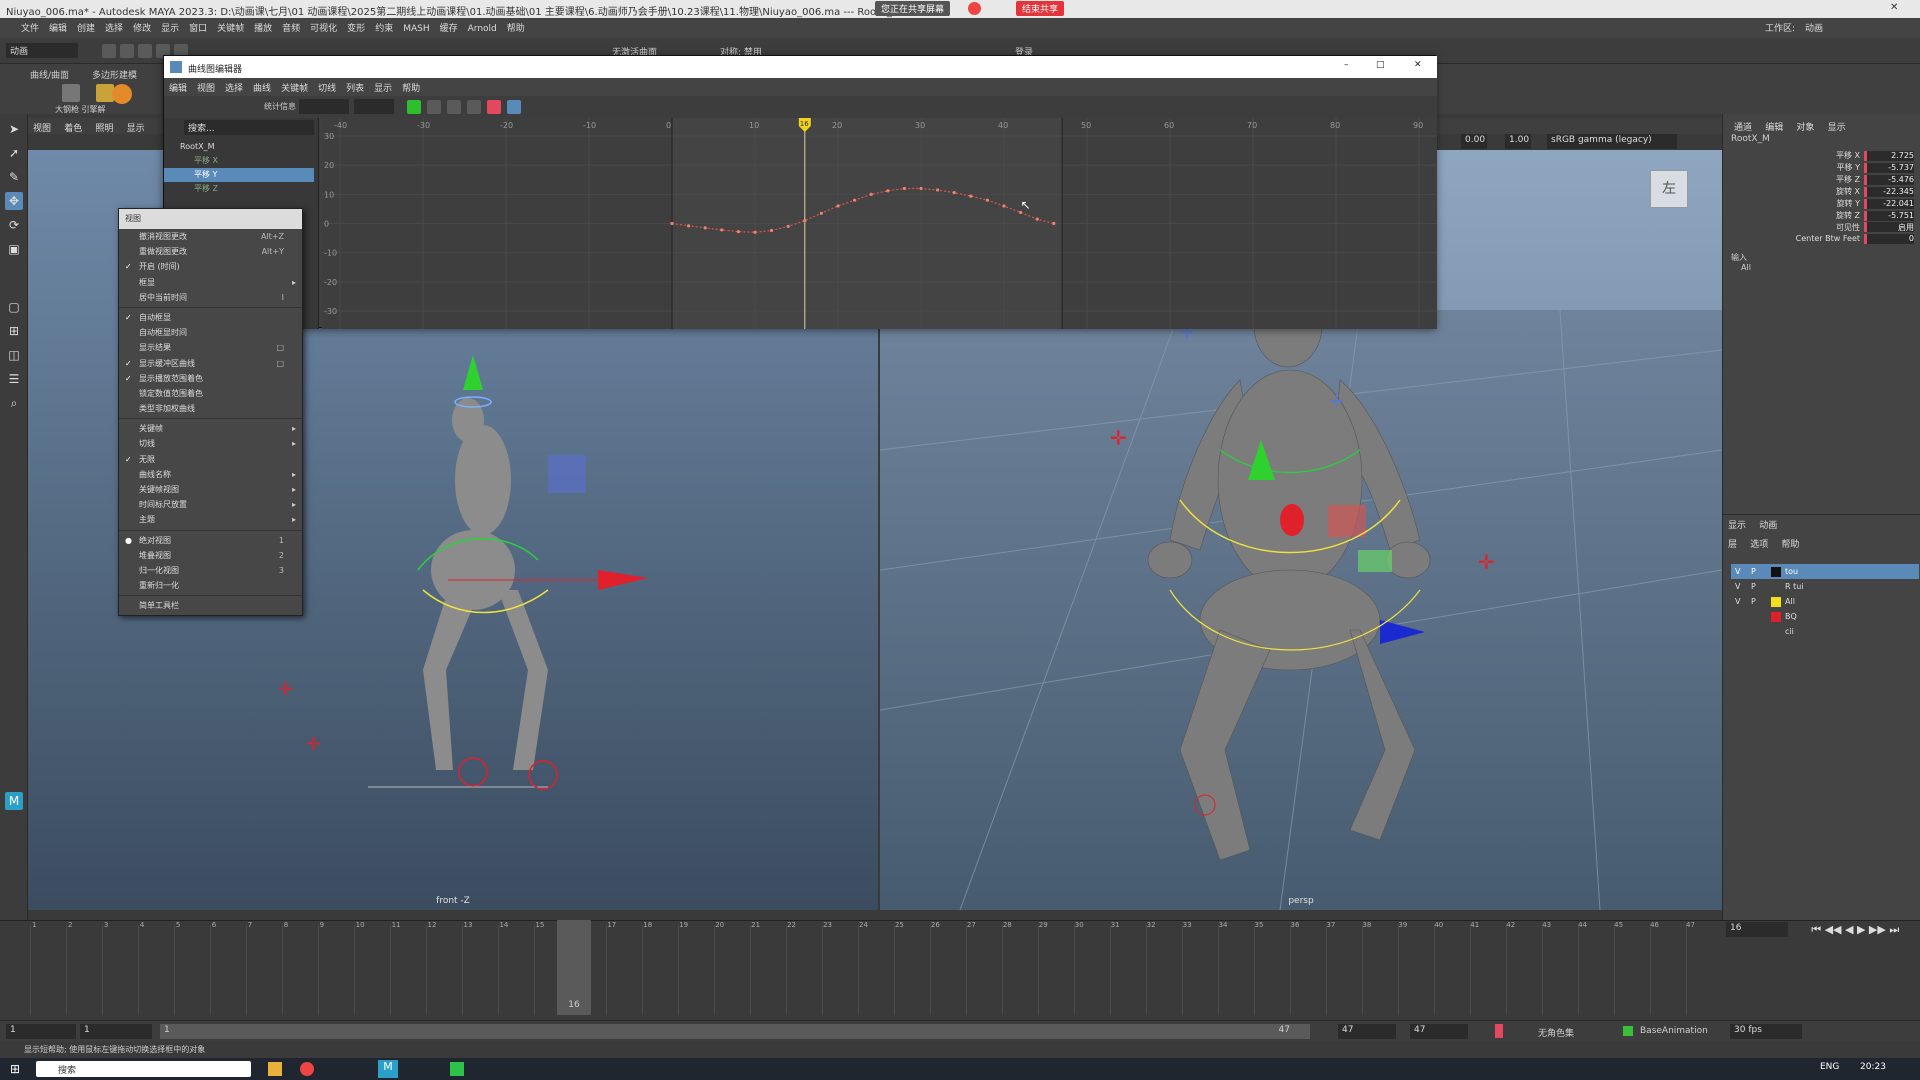 The height and width of the screenshot is (1080, 1920). What do you see at coordinates (14, 177) in the screenshot?
I see `paint-tool-icon: ✎` at bounding box center [14, 177].